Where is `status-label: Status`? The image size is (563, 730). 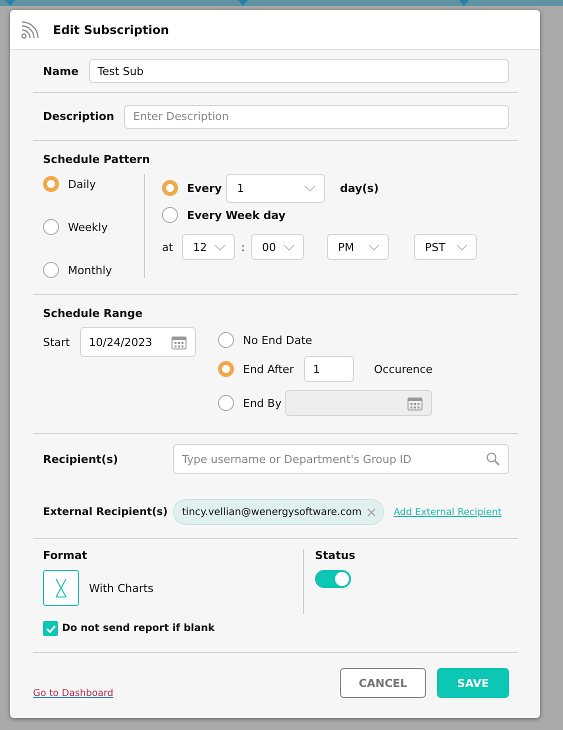
status-label: Status is located at coordinates (335, 555).